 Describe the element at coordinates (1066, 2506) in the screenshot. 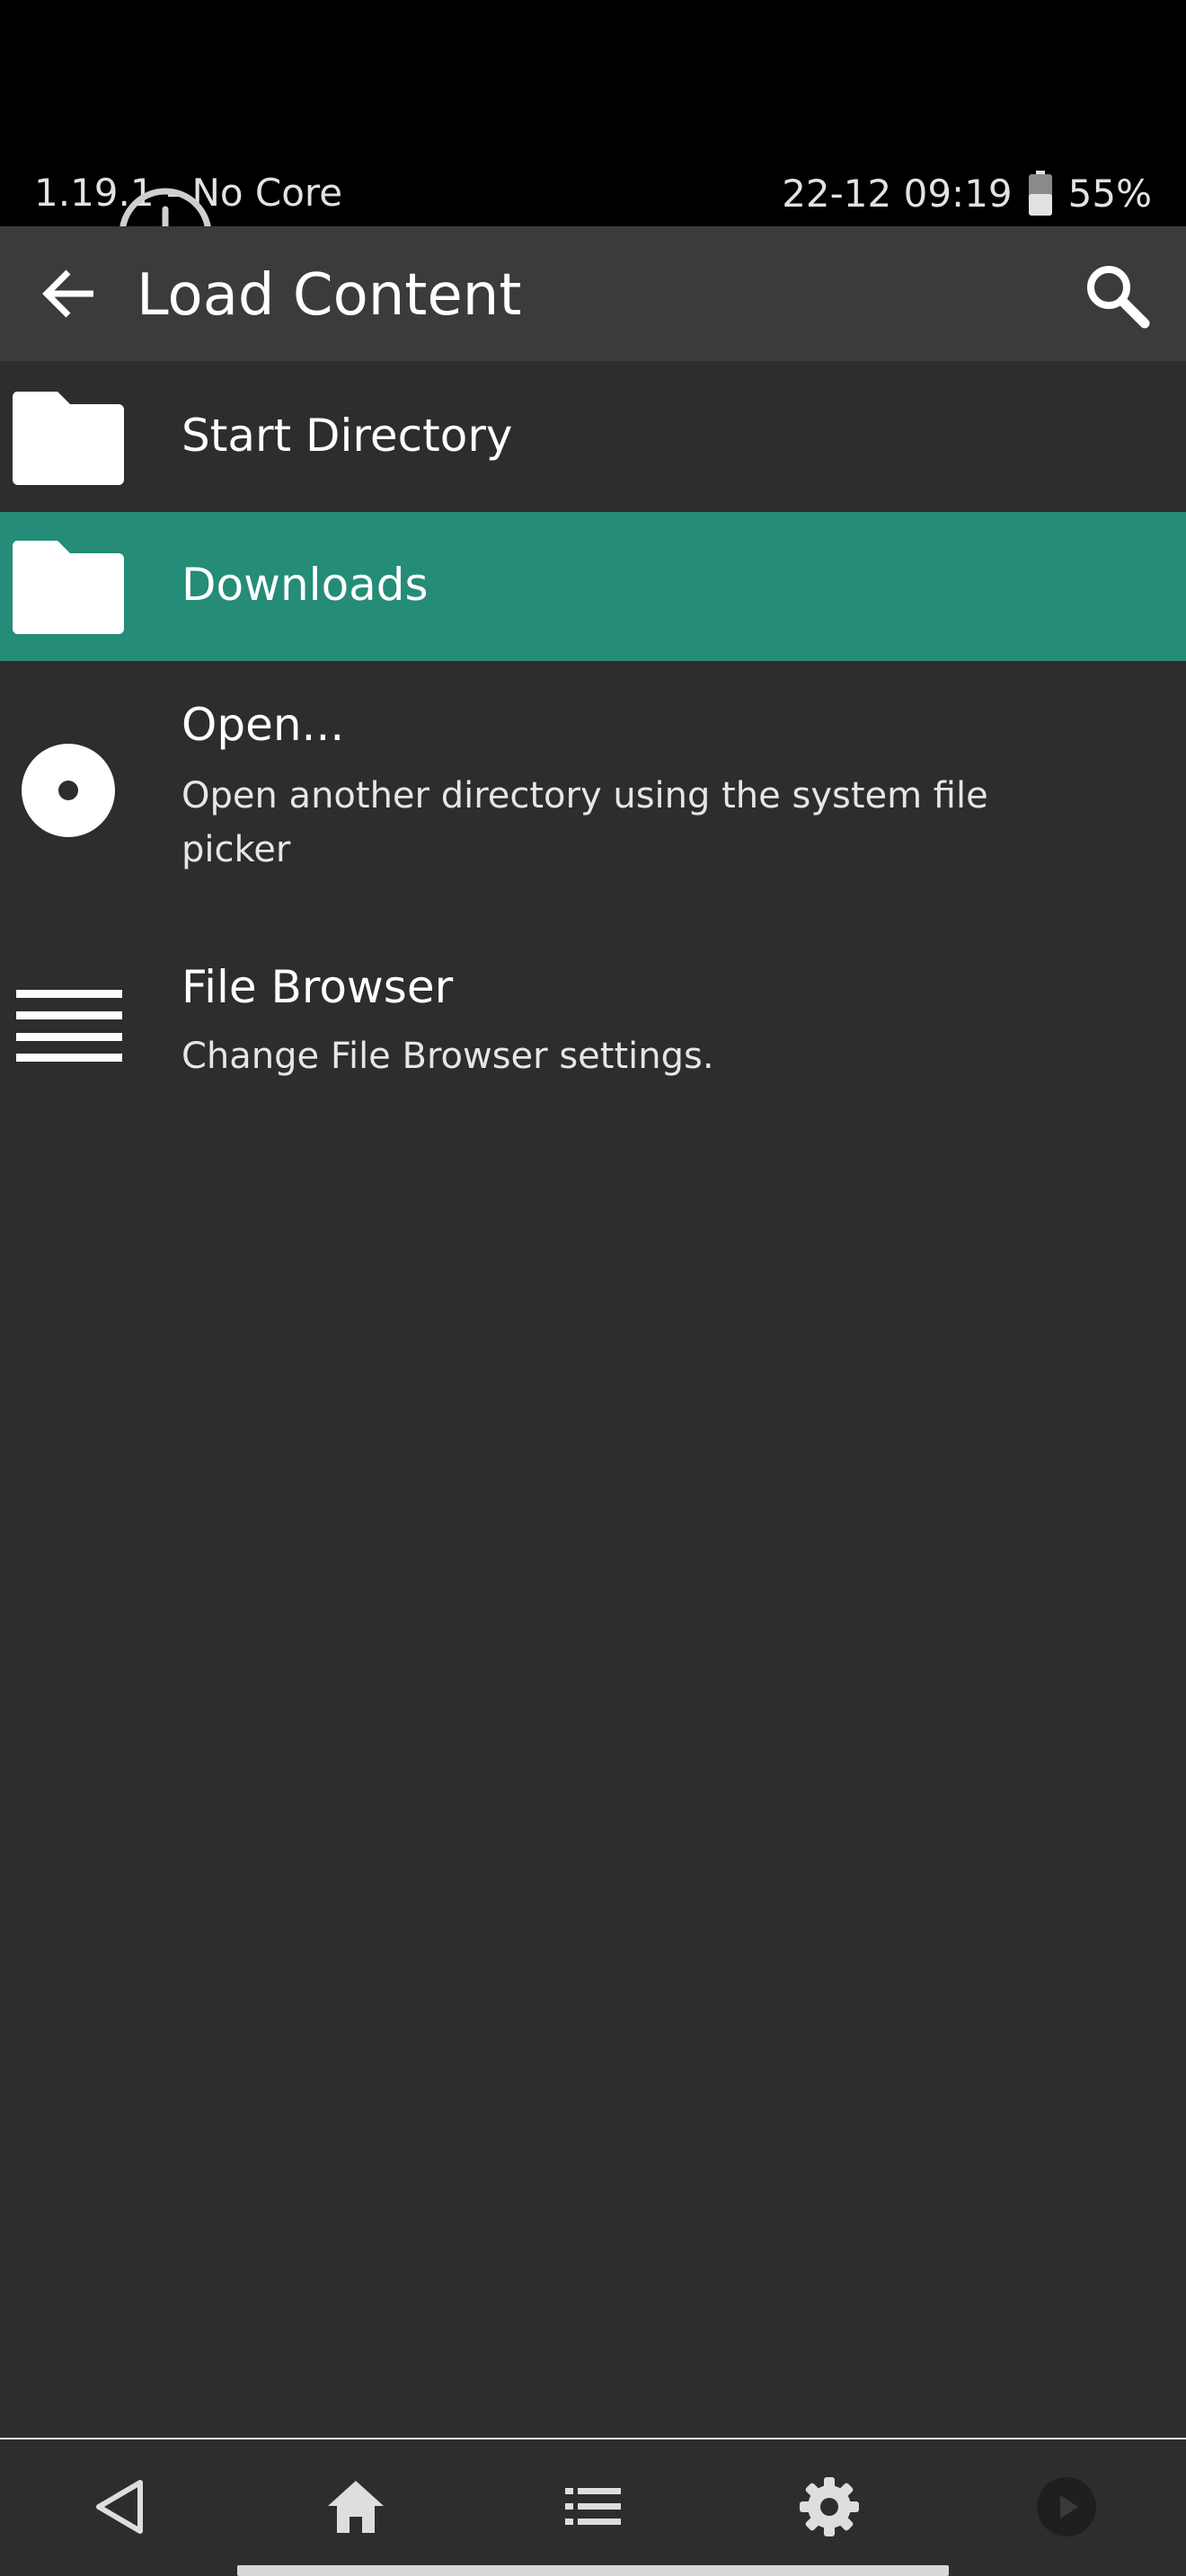

I see `play-icon` at that location.